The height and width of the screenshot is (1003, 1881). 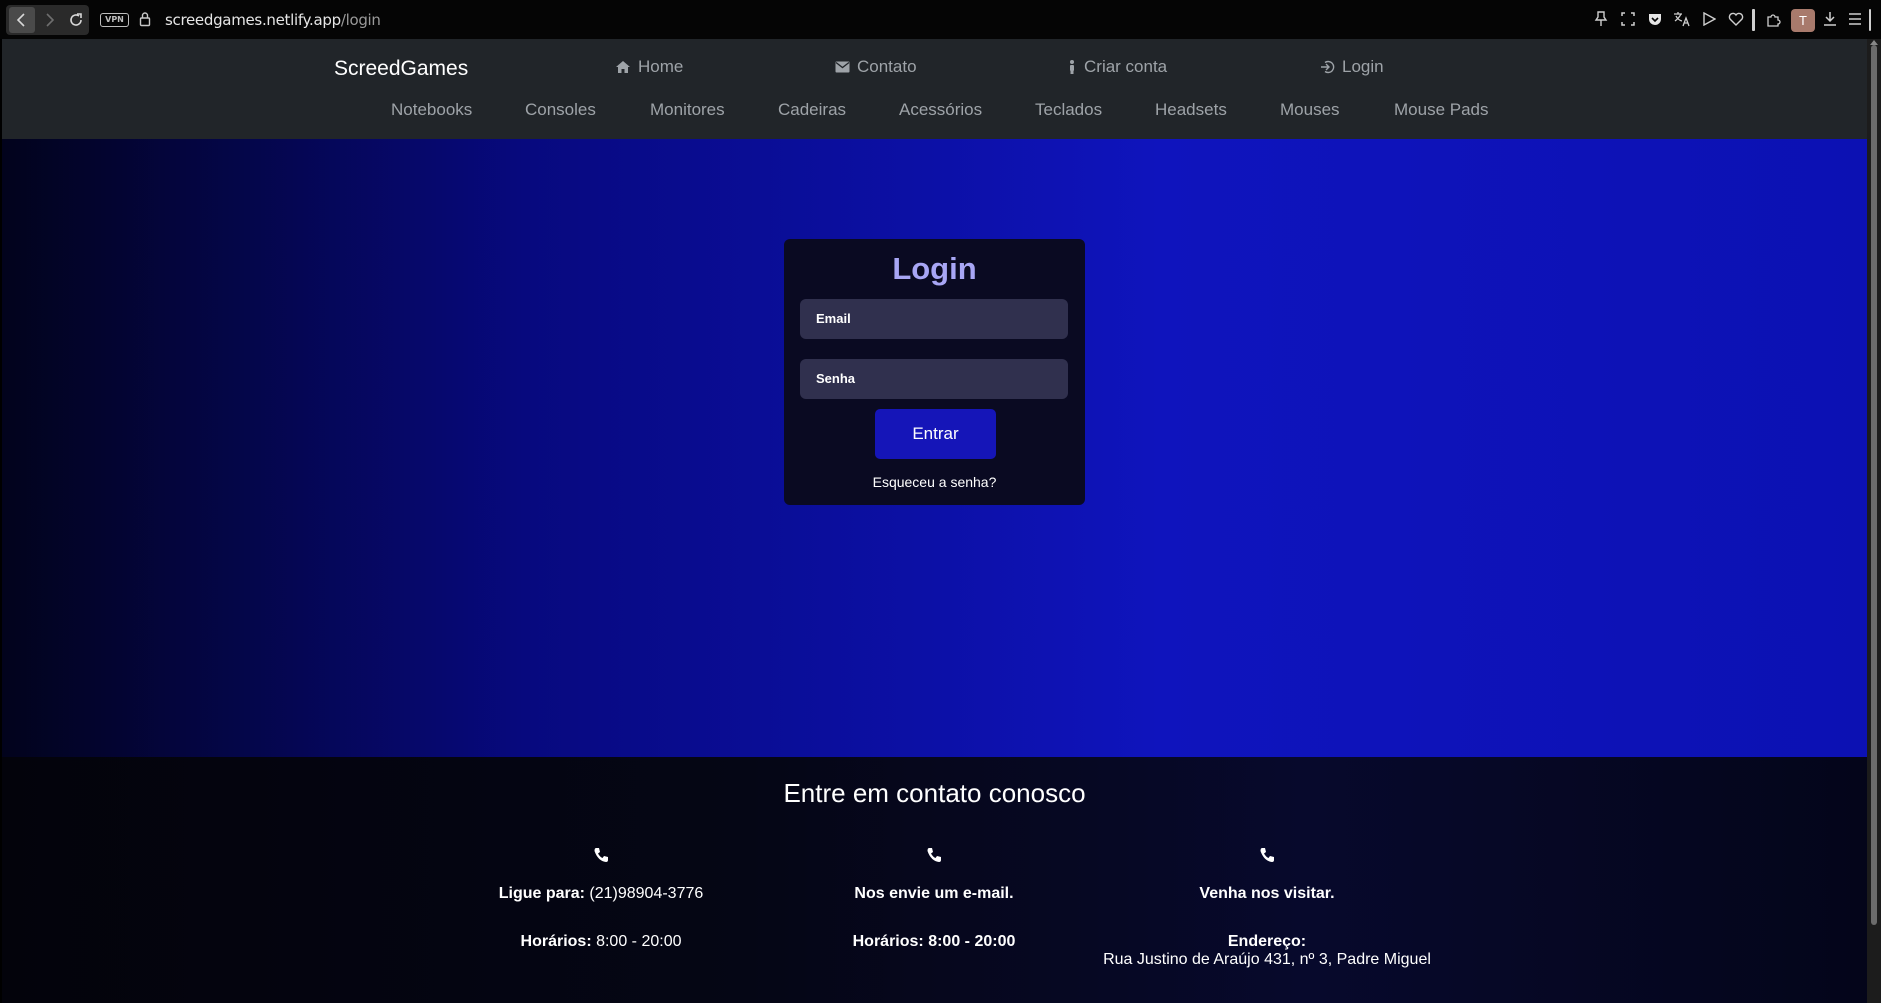 I want to click on toolbar-edge, so click(x=1870, y=20).